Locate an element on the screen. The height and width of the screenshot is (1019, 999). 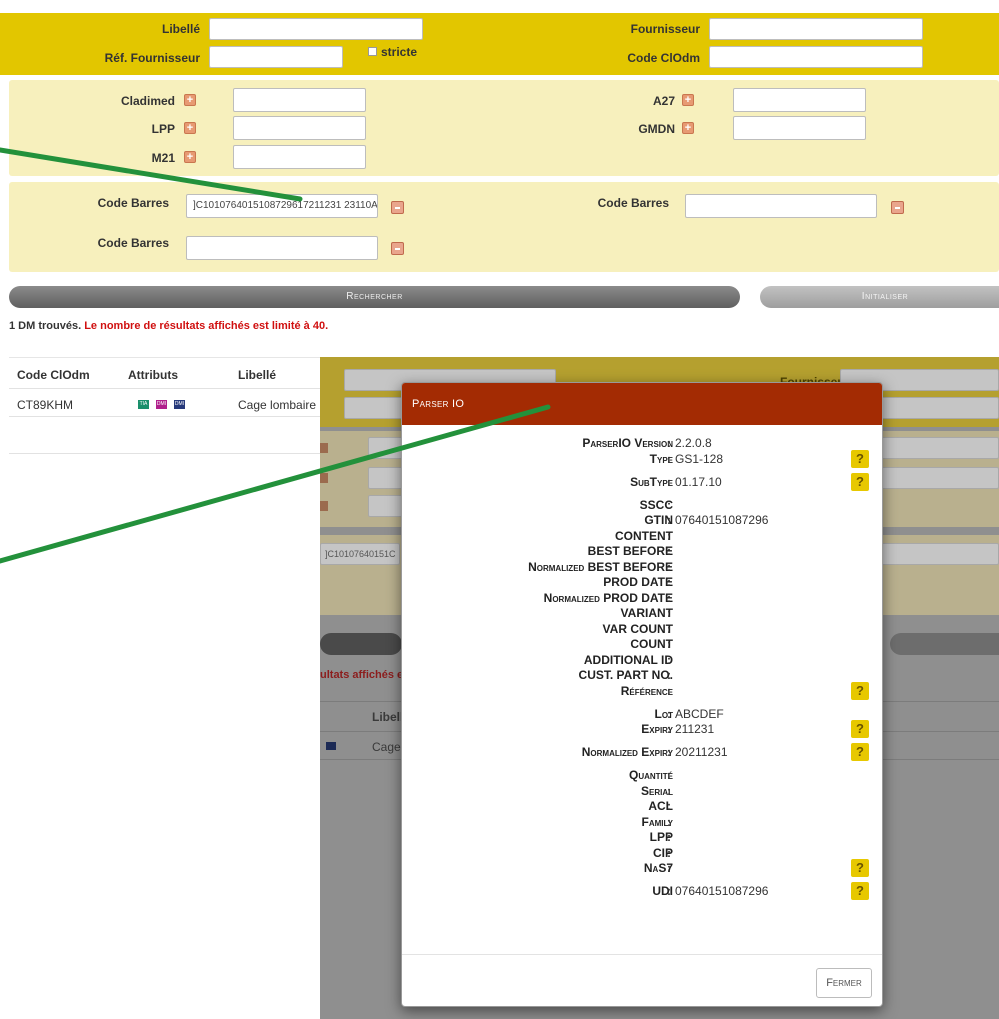
cladimed-add-icon: + is located at coordinates (190, 100).